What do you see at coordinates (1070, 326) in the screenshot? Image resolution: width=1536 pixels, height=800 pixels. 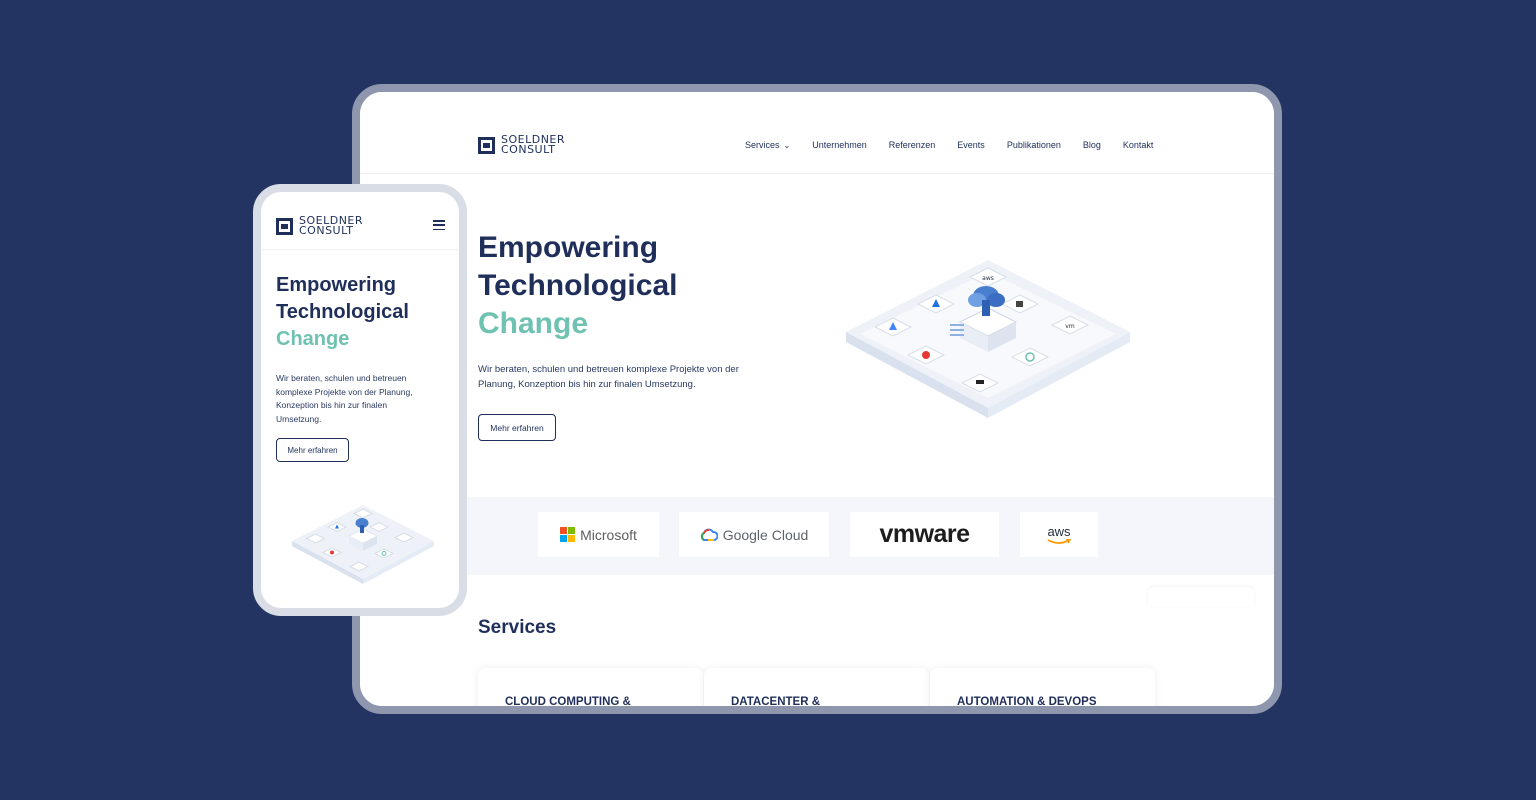 I see `svg-text: vm` at bounding box center [1070, 326].